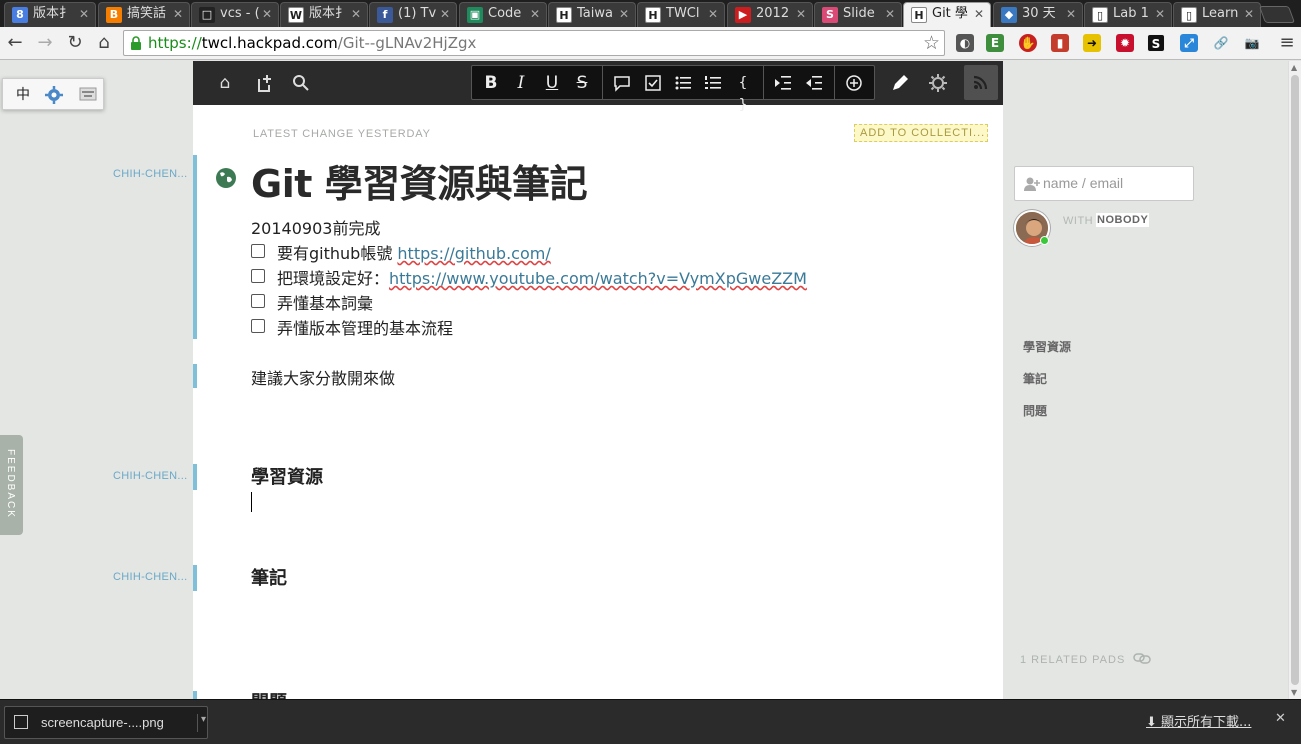 This screenshot has height=744, width=1301. I want to click on ime-mode: 中, so click(23, 94).